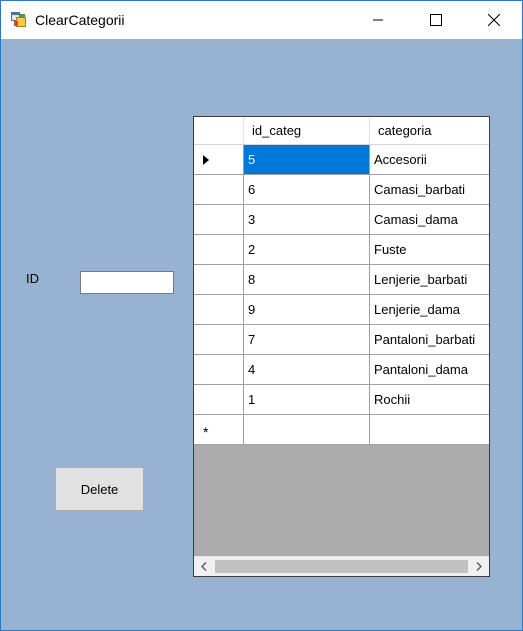  I want to click on table-row: 6 Camasi_barbati, so click(341, 190).